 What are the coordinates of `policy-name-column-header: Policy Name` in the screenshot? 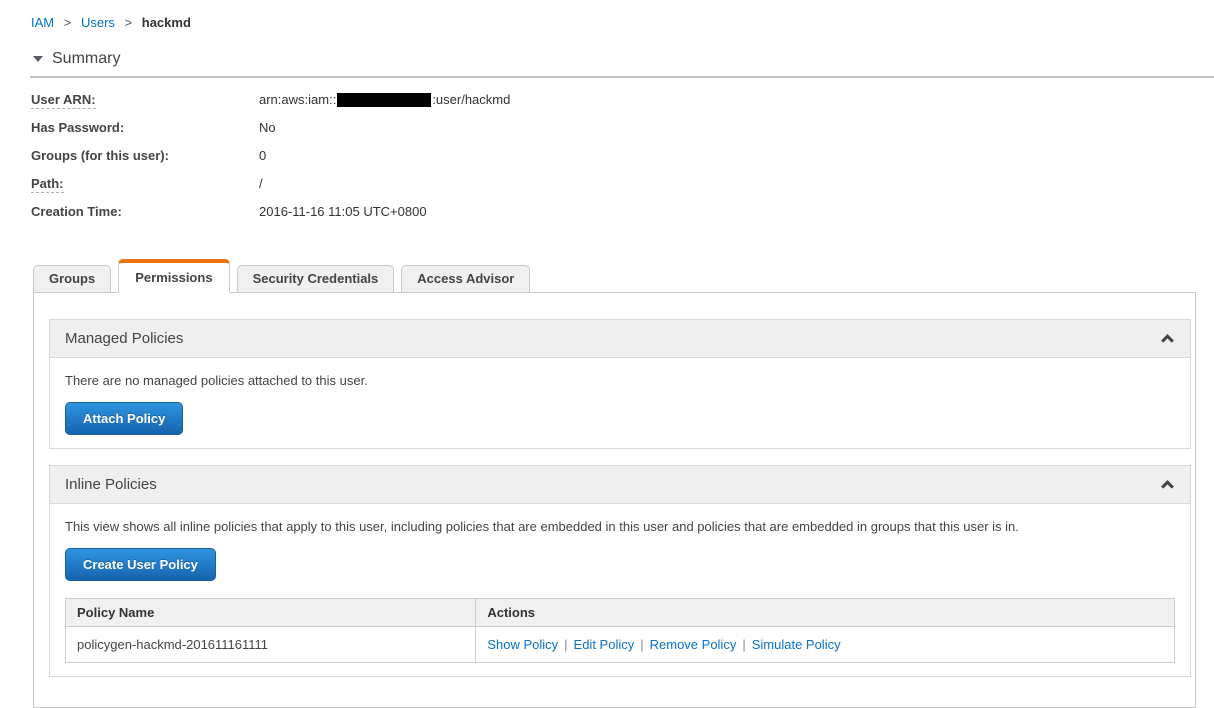 It's located at (270, 612).